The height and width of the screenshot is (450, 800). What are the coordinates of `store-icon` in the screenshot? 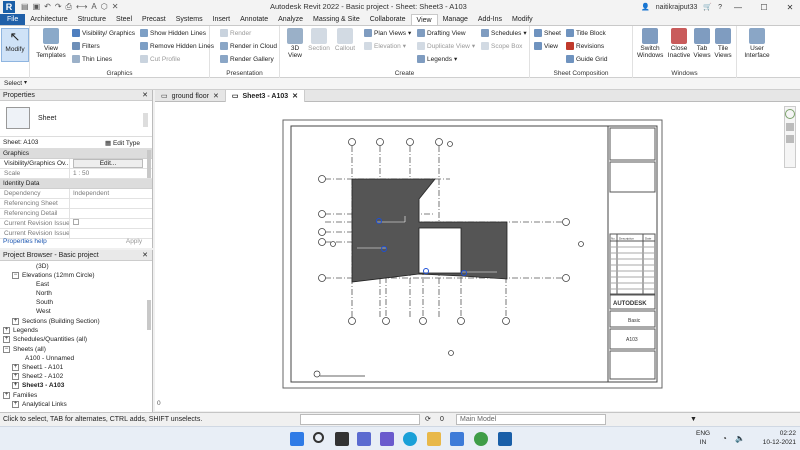 It's located at (457, 439).